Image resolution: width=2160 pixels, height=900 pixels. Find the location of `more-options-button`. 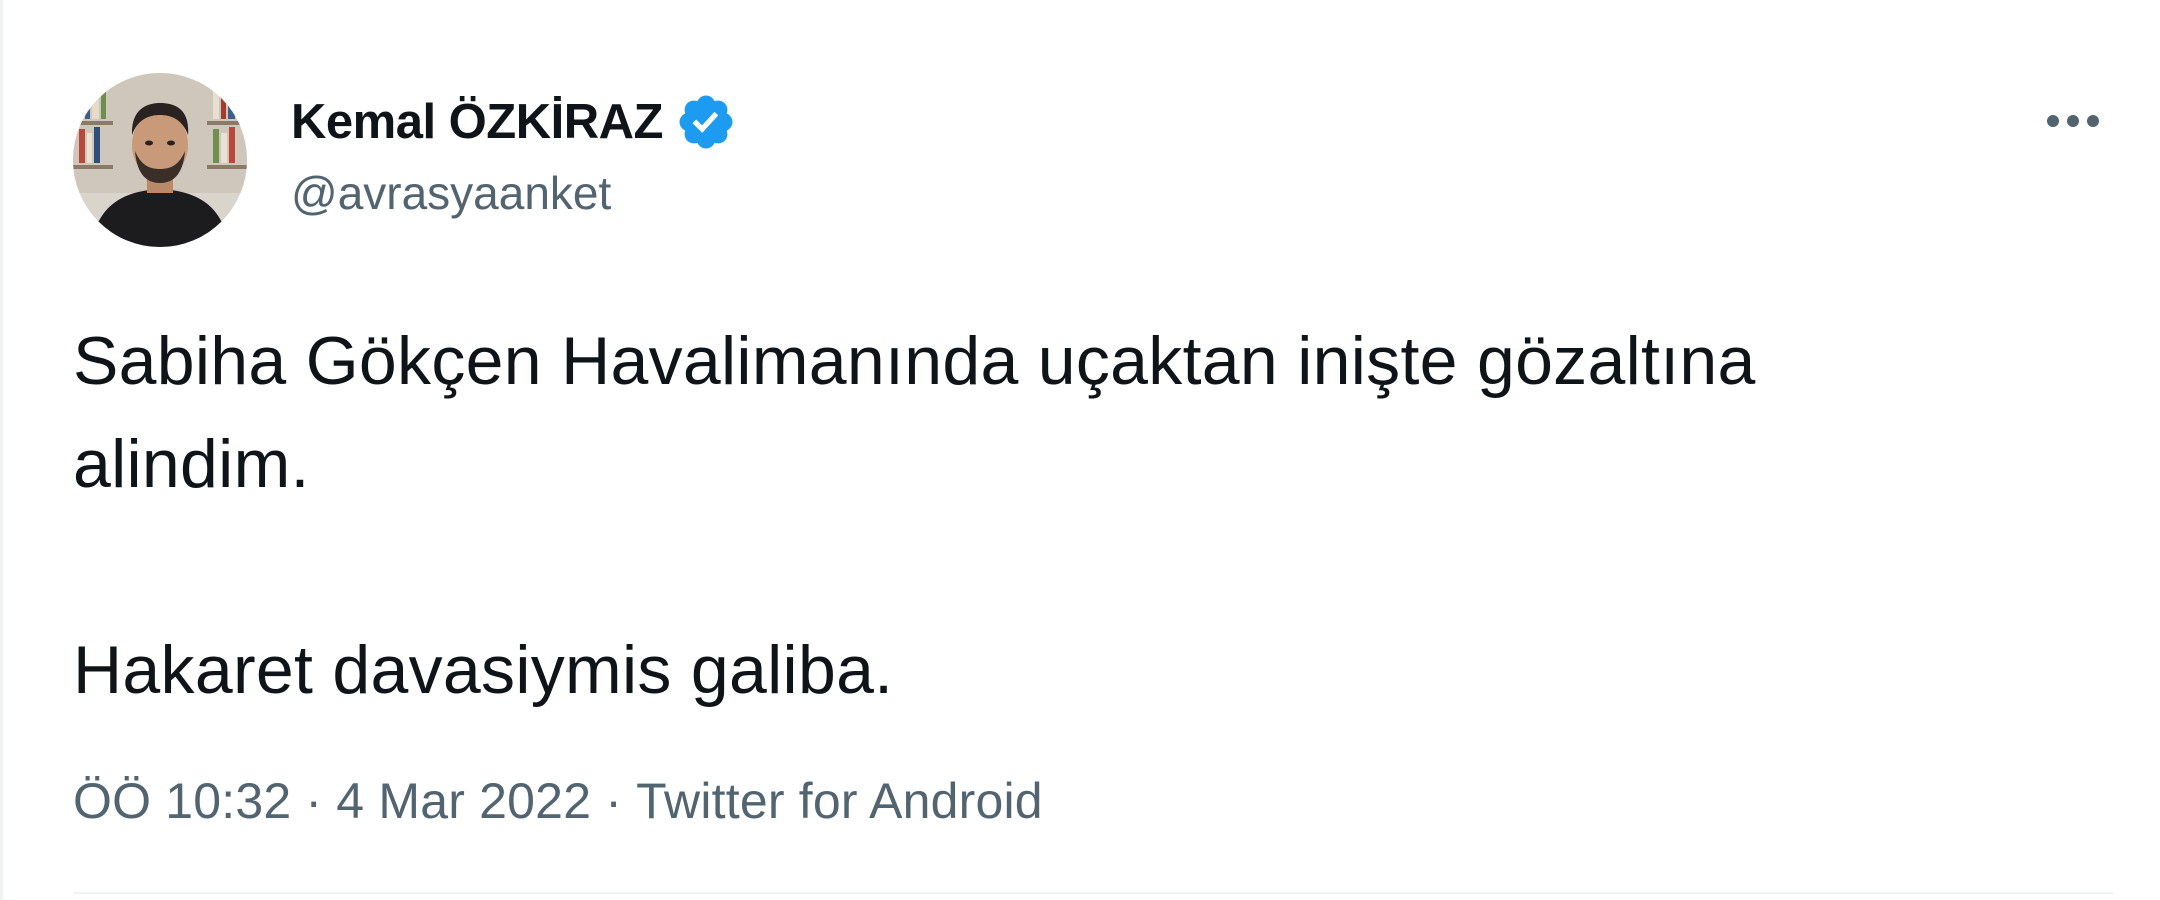

more-options-button is located at coordinates (2073, 121).